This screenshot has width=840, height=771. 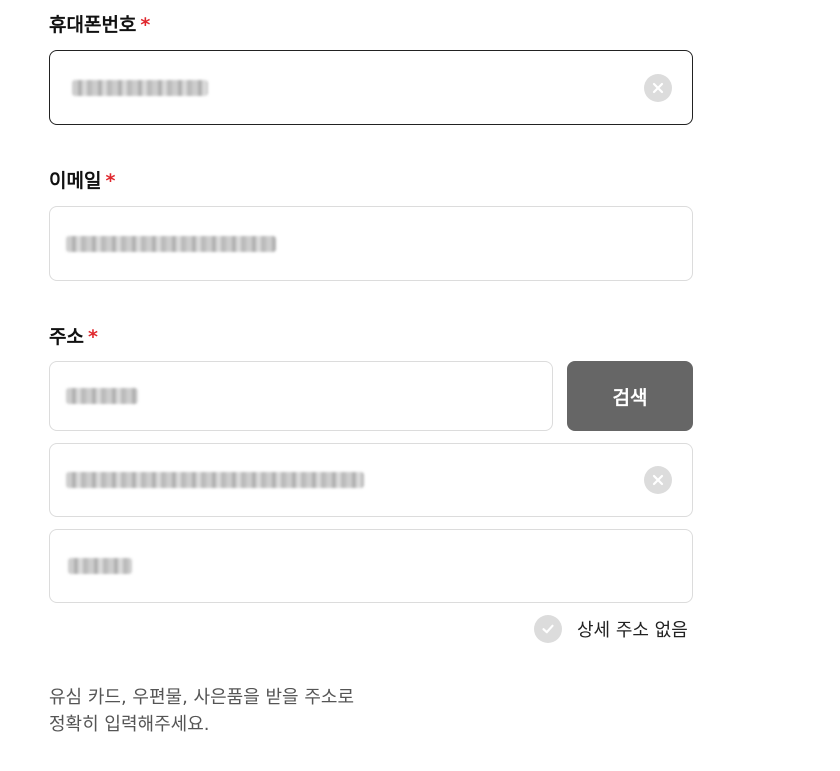 I want to click on masked-zipcode-value, so click(x=102, y=396).